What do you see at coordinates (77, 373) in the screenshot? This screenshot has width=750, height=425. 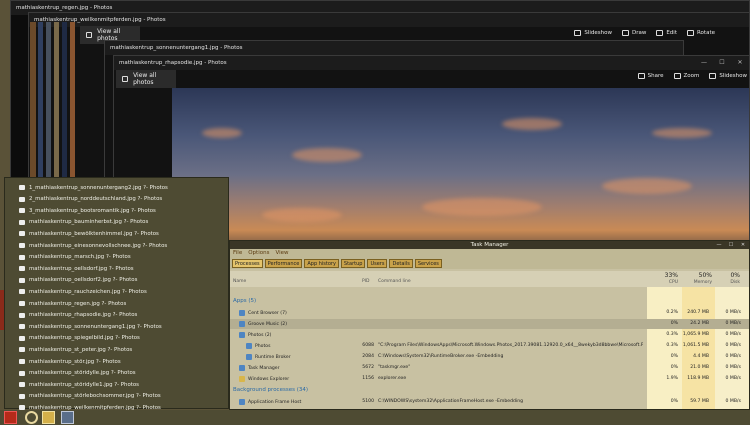 I see `jump-list-item: mathiaskentrup_störidylle.jpg ?- Photos` at bounding box center [77, 373].